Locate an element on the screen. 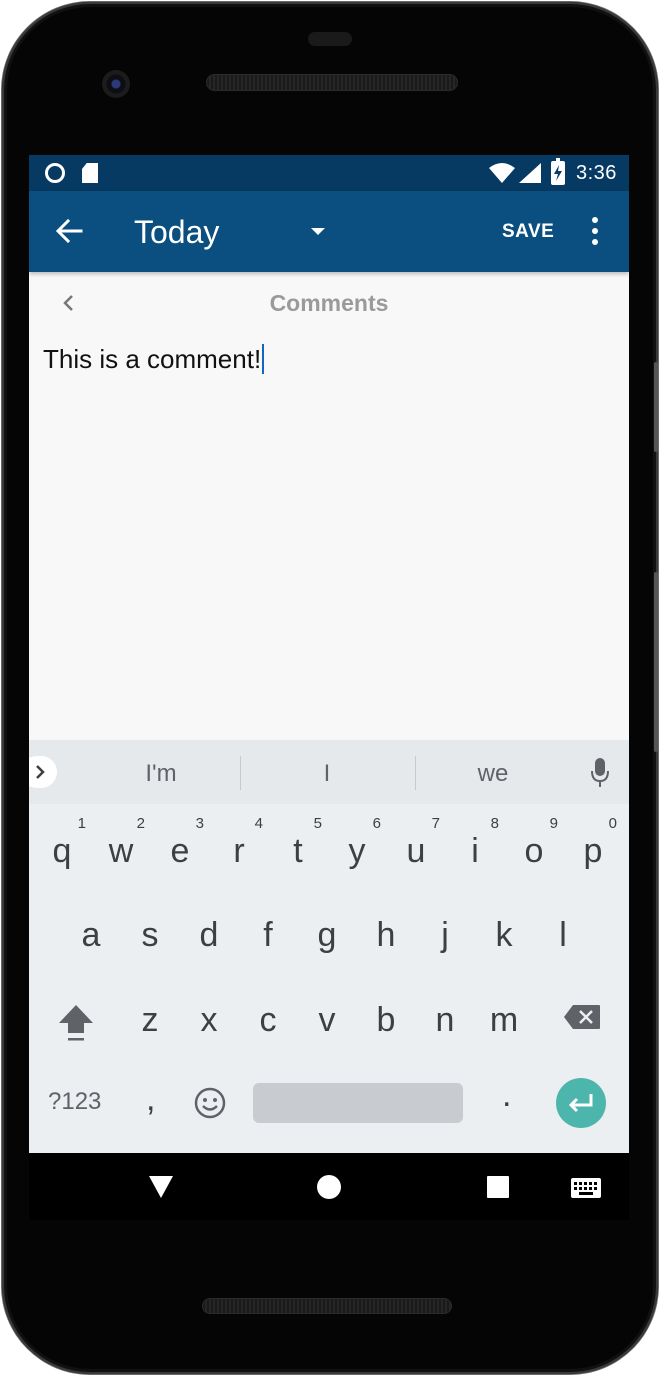 Image resolution: width=663 pixels, height=1379 pixels. more-options-icon is located at coordinates (595, 232).